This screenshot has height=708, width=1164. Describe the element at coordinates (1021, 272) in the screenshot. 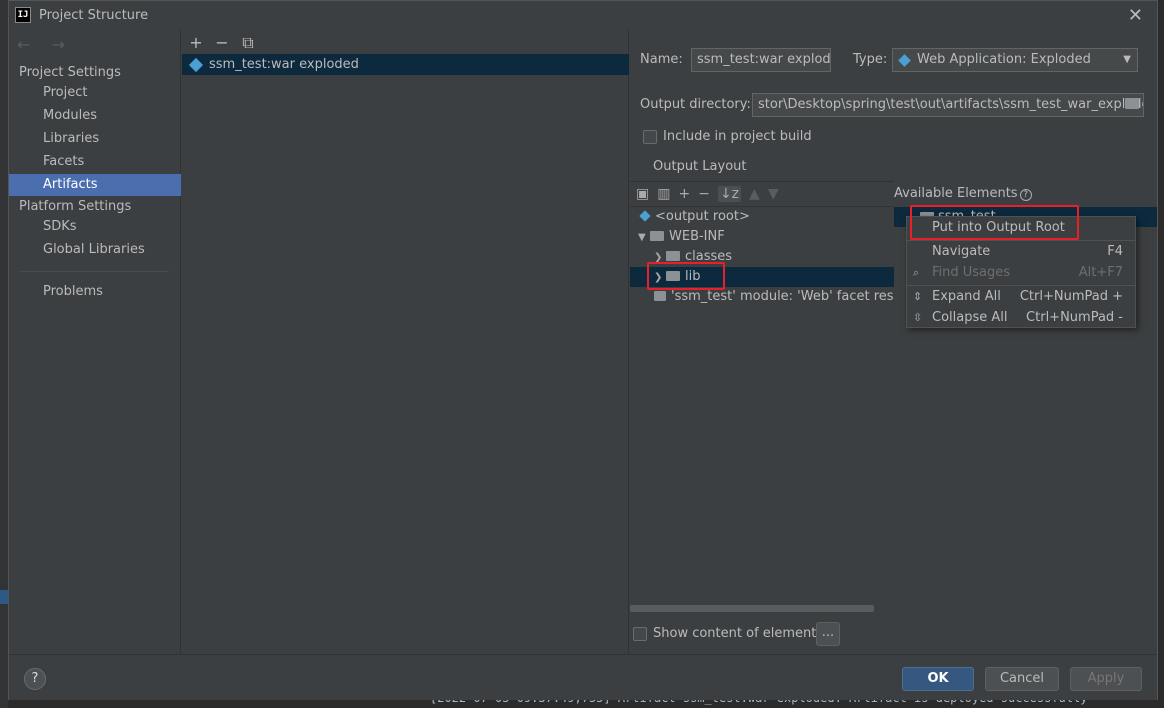

I see `menu-find-usages: ⌕ Find Usages Alt+F7` at that location.